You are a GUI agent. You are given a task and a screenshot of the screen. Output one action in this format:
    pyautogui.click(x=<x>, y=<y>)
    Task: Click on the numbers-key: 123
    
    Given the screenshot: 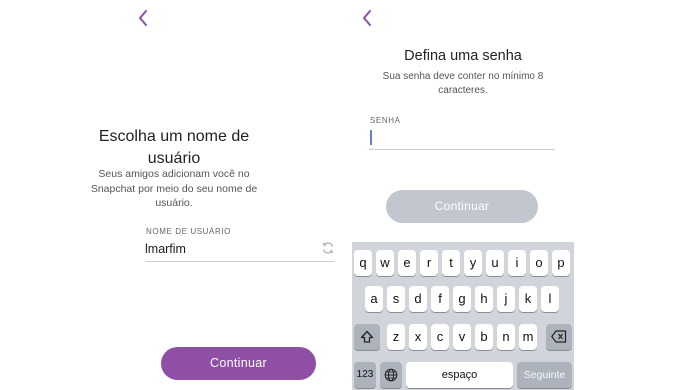 What is the action you would take?
    pyautogui.click(x=365, y=375)
    